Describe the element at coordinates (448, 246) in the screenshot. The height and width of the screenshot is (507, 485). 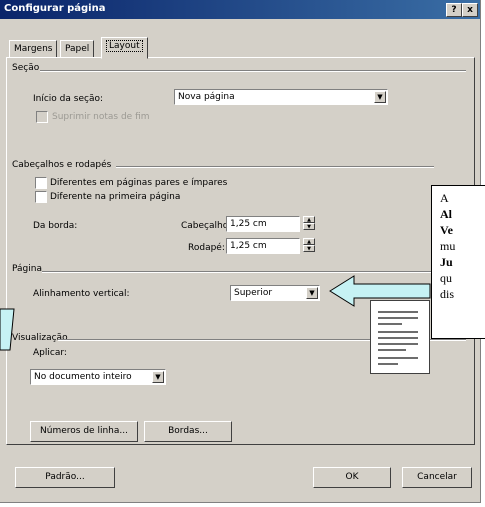
I see `callout-line-4: mu` at that location.